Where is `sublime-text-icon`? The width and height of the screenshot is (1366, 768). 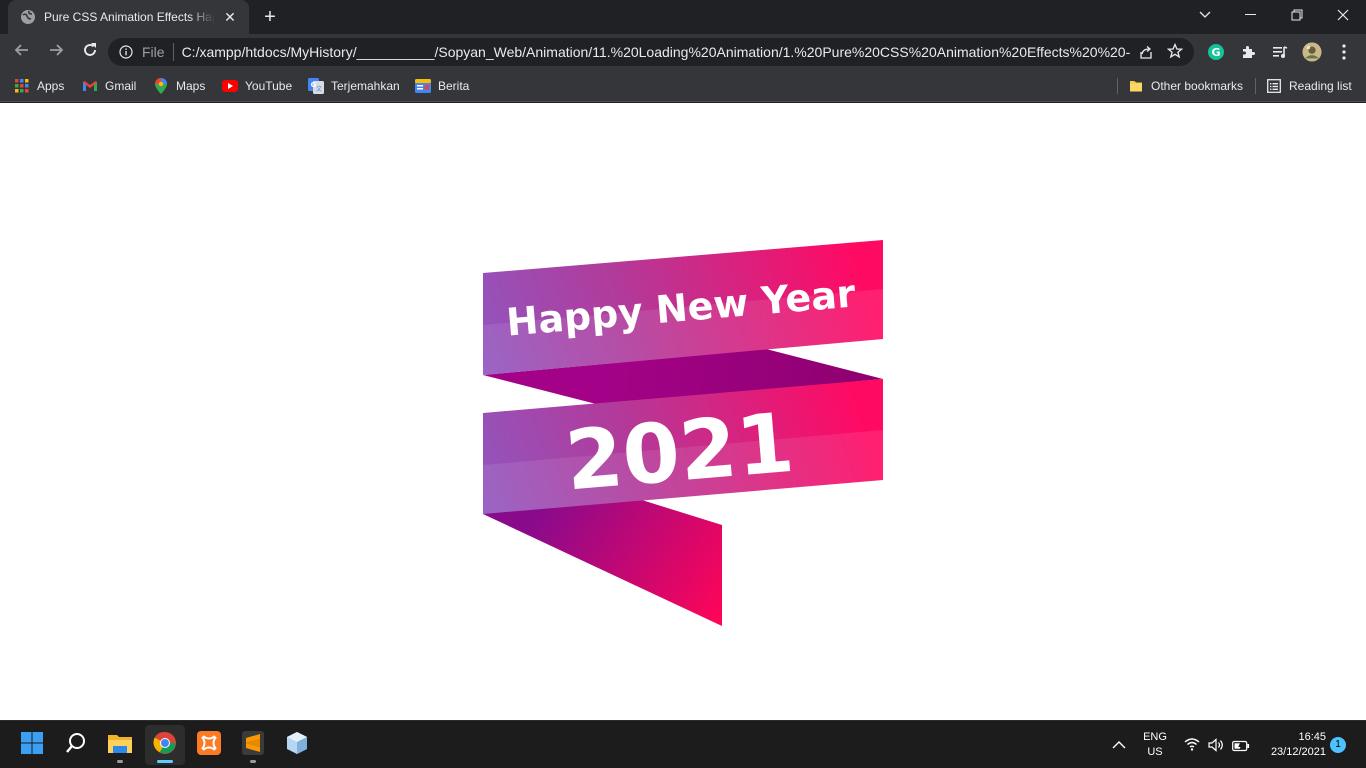 sublime-text-icon is located at coordinates (253, 745).